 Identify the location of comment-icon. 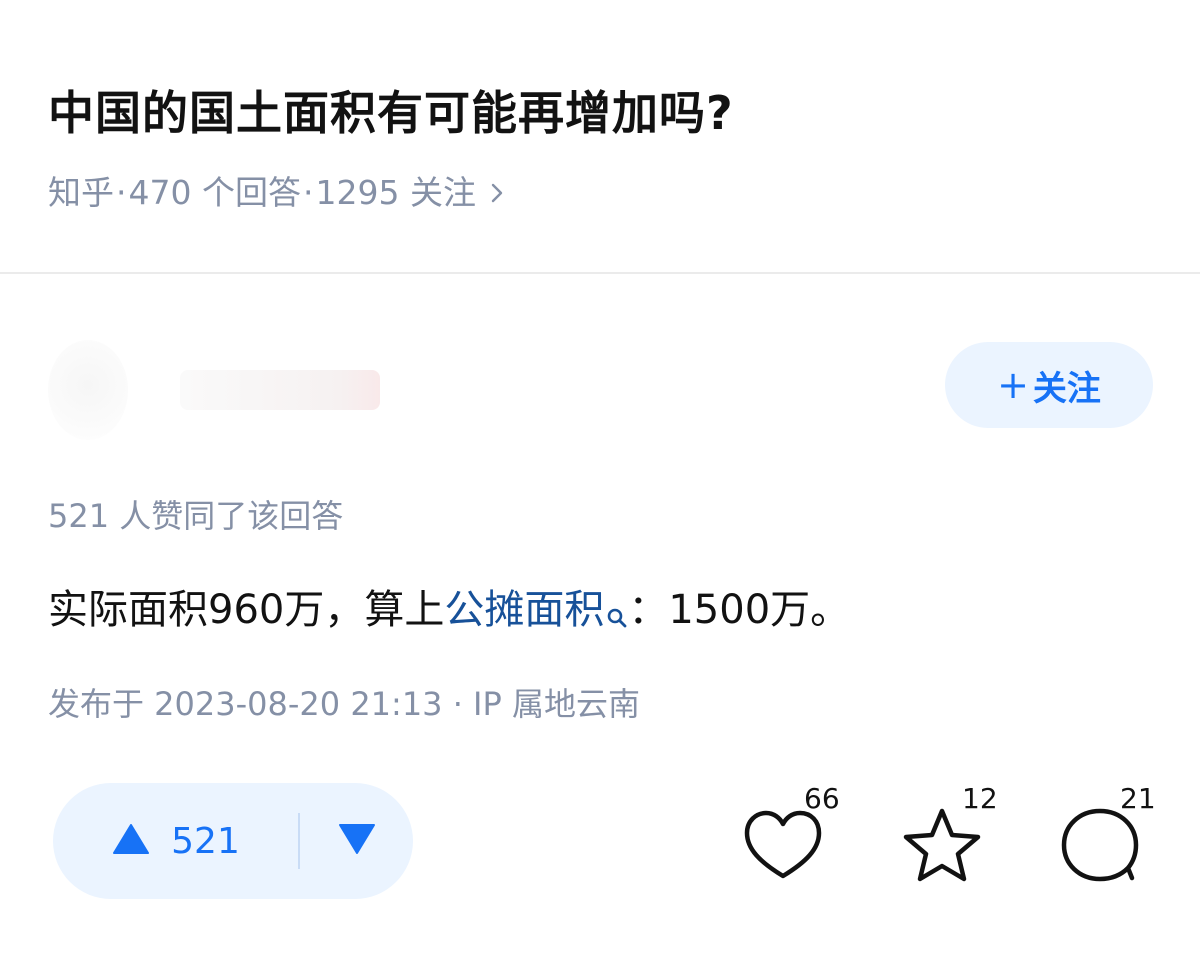
(1100, 845).